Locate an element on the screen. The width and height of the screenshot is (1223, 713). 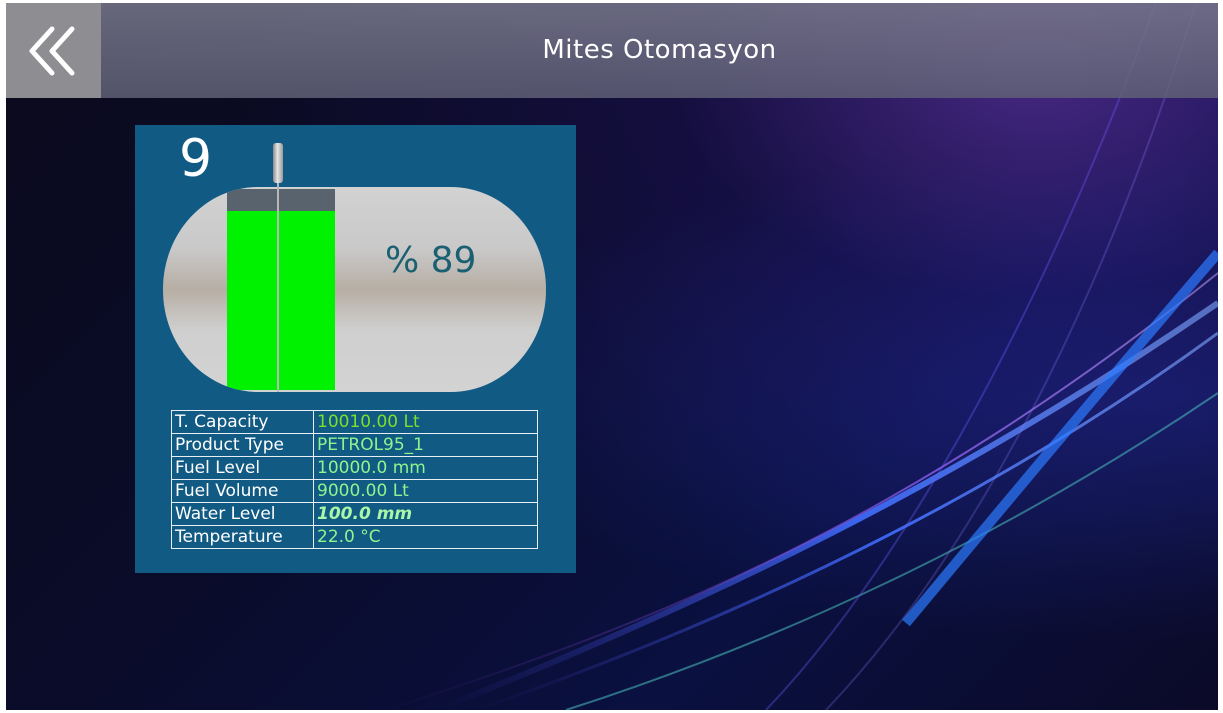
temperature-value: 22.0 °C is located at coordinates (425, 537).